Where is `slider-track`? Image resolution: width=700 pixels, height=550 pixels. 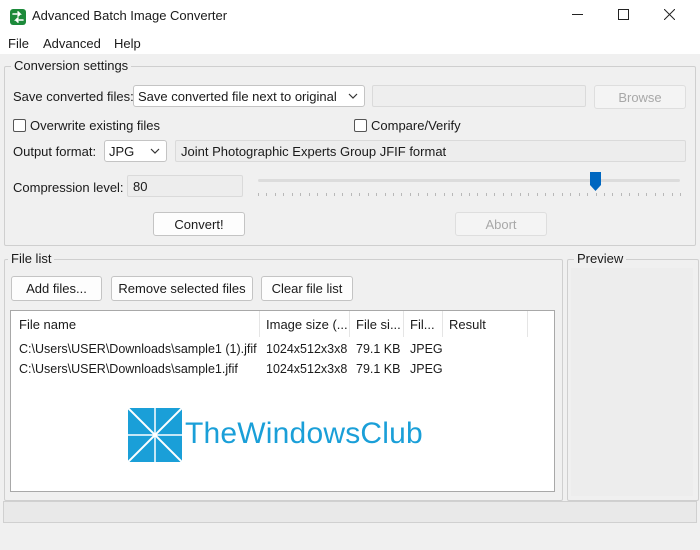 slider-track is located at coordinates (469, 180).